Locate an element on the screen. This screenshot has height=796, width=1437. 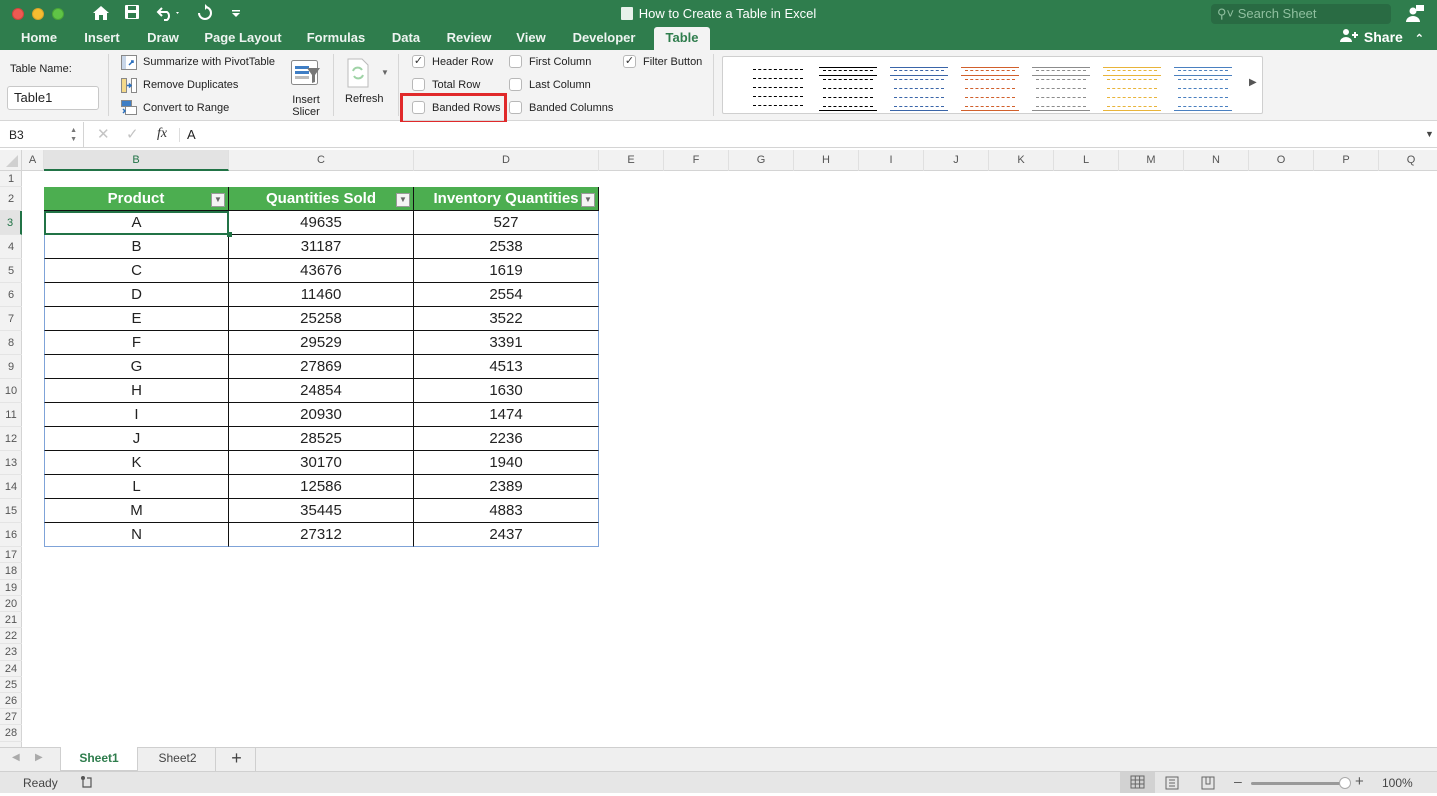
table-header-quantities-sold: Quantities Sold ▼ is located at coordinates (321, 199).